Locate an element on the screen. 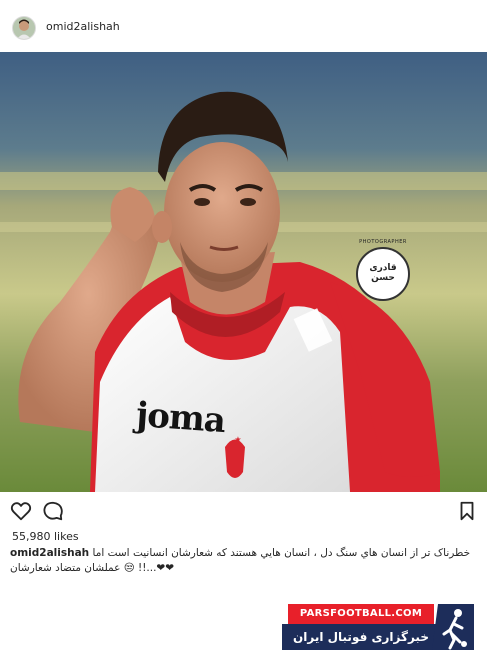 The image size is (487, 668). avatar is located at coordinates (24, 28).